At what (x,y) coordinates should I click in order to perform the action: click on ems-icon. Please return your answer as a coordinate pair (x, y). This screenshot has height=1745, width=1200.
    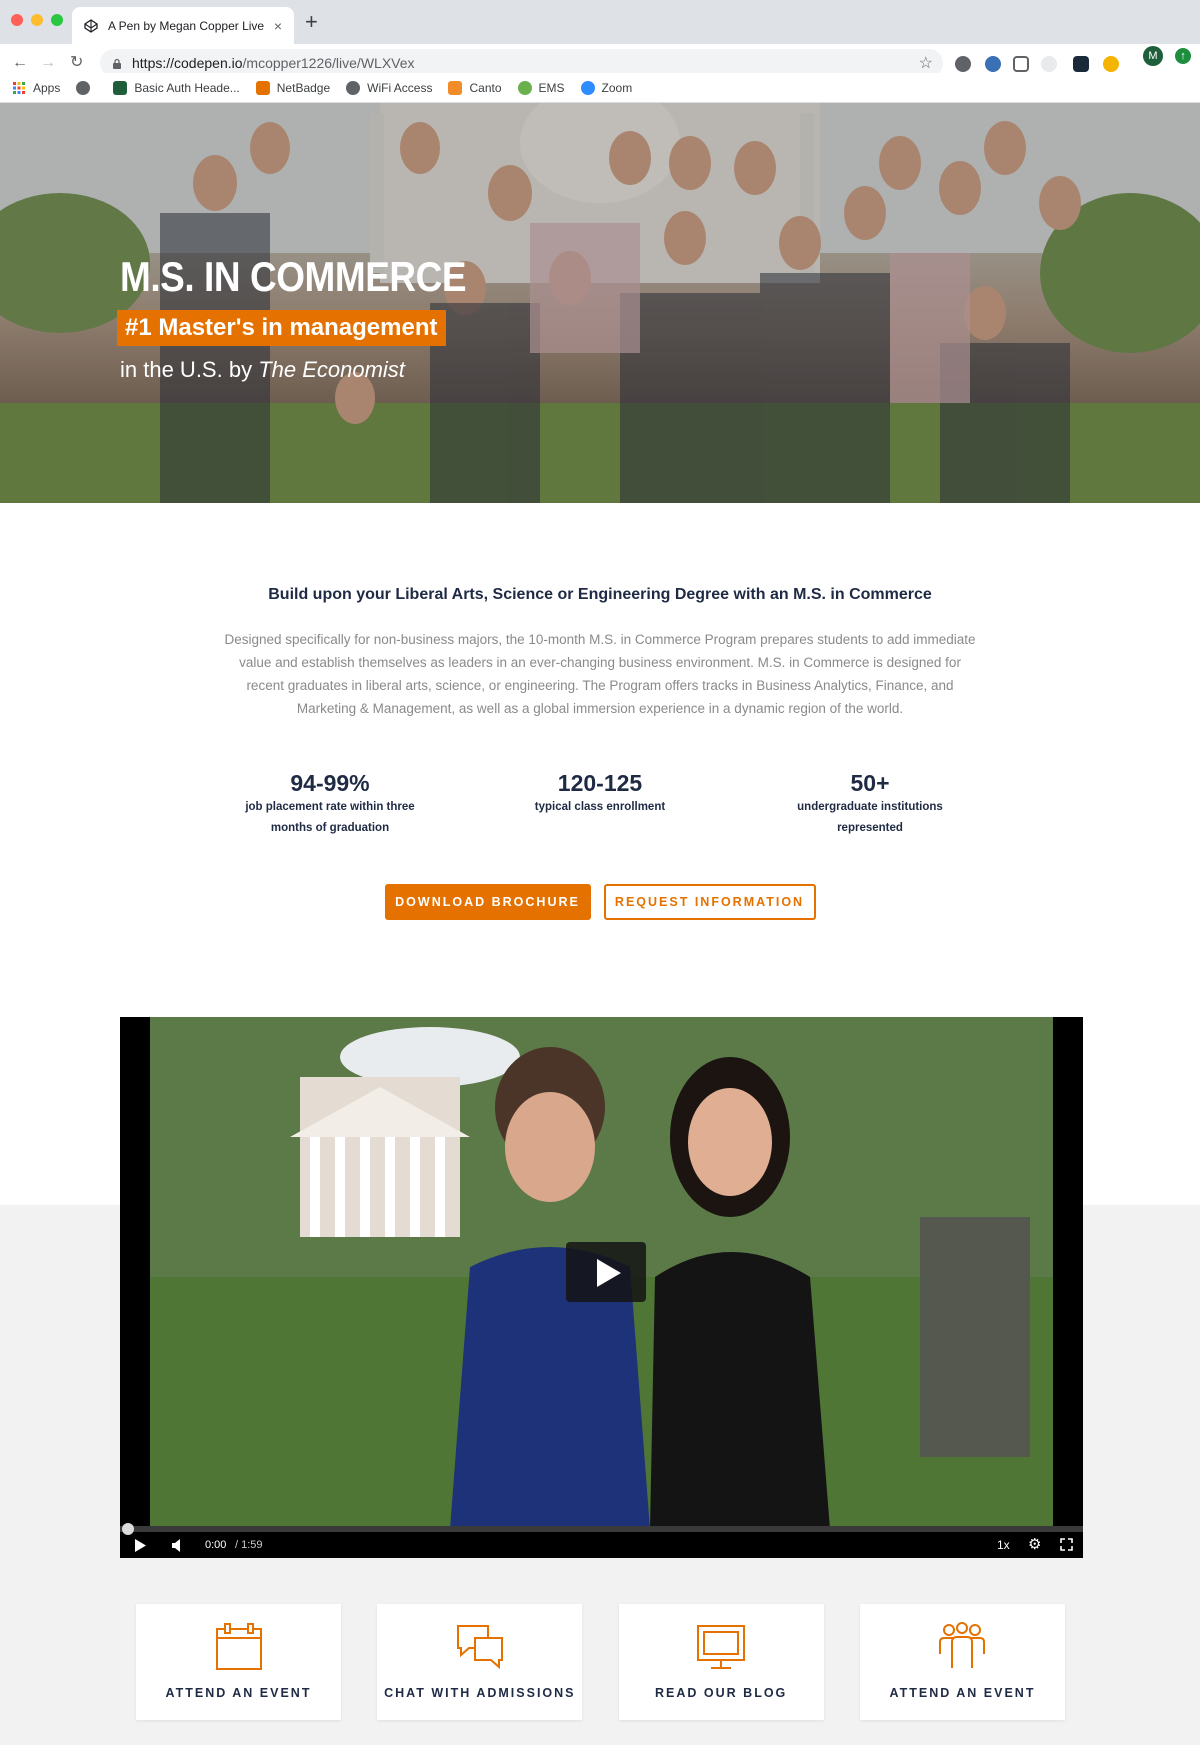
    Looking at the image, I should click on (524, 87).